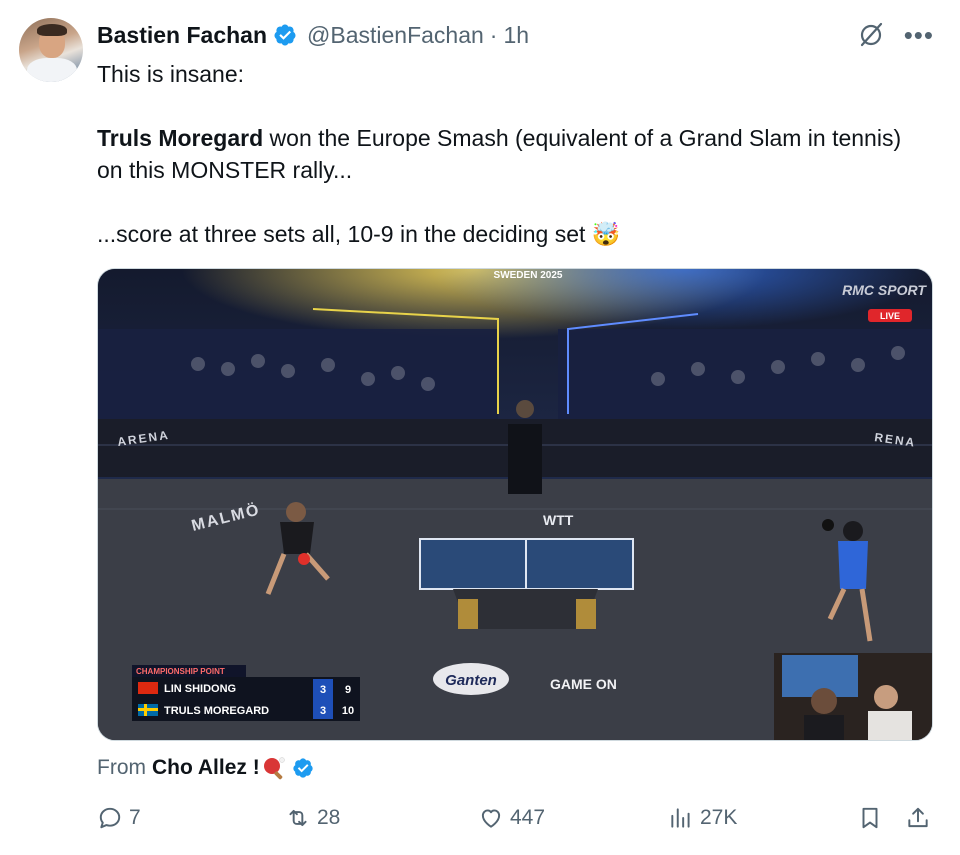 This screenshot has height=855, width=960. I want to click on share-button, so click(918, 818).